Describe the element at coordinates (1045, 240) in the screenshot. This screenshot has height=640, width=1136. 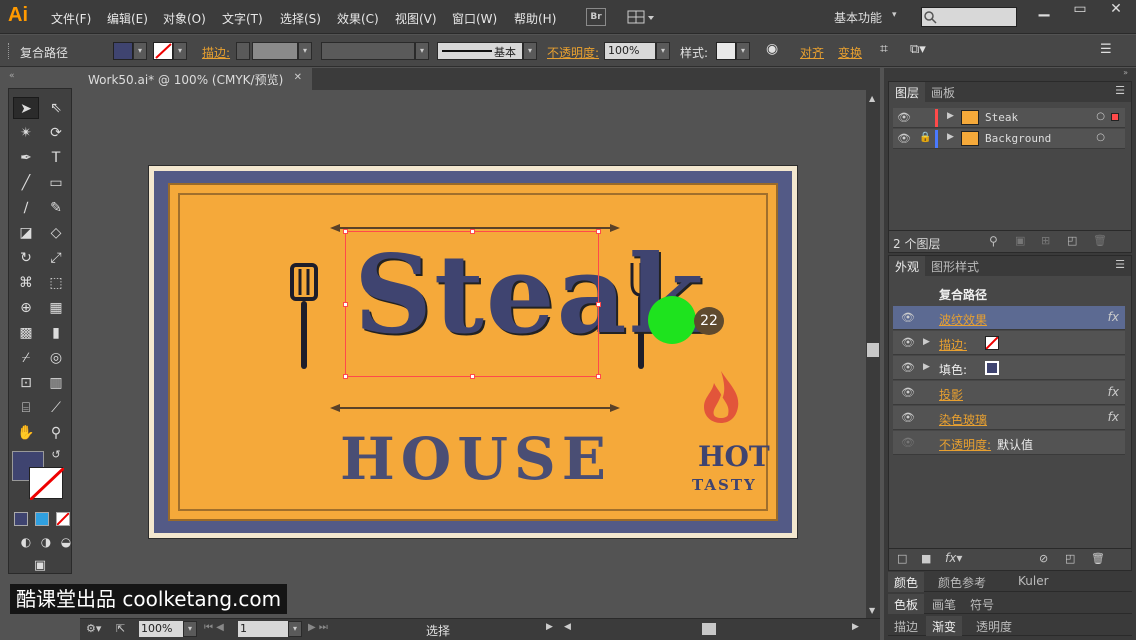
I see `new-sublayer-icon: ⊞` at that location.